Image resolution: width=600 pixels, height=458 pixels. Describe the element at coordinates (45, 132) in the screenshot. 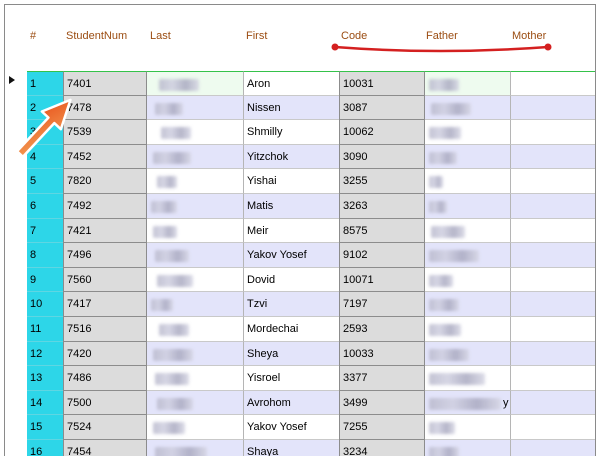

I see `row-number-cell: 3` at that location.